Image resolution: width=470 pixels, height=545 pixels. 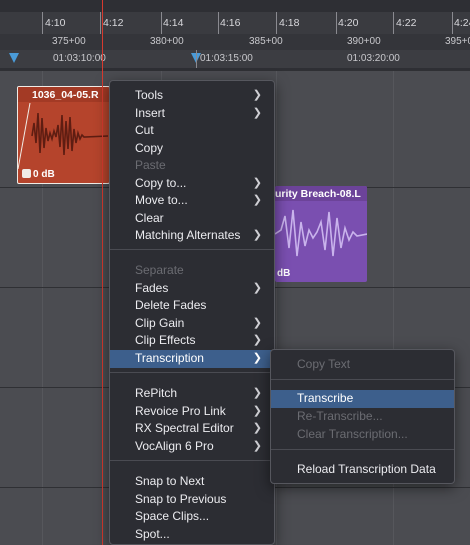 What do you see at coordinates (169, 357) in the screenshot?
I see `menu-item-label: Transcription` at bounding box center [169, 357].